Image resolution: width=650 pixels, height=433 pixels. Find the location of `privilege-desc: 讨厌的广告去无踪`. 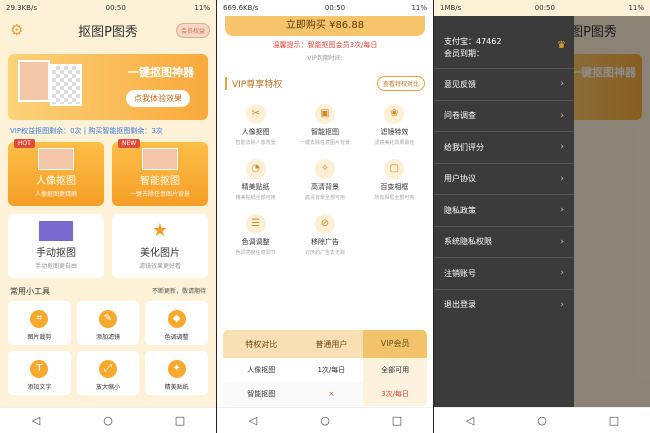

privilege-desc: 讨厌的广告去无踪 is located at coordinates (324, 253).